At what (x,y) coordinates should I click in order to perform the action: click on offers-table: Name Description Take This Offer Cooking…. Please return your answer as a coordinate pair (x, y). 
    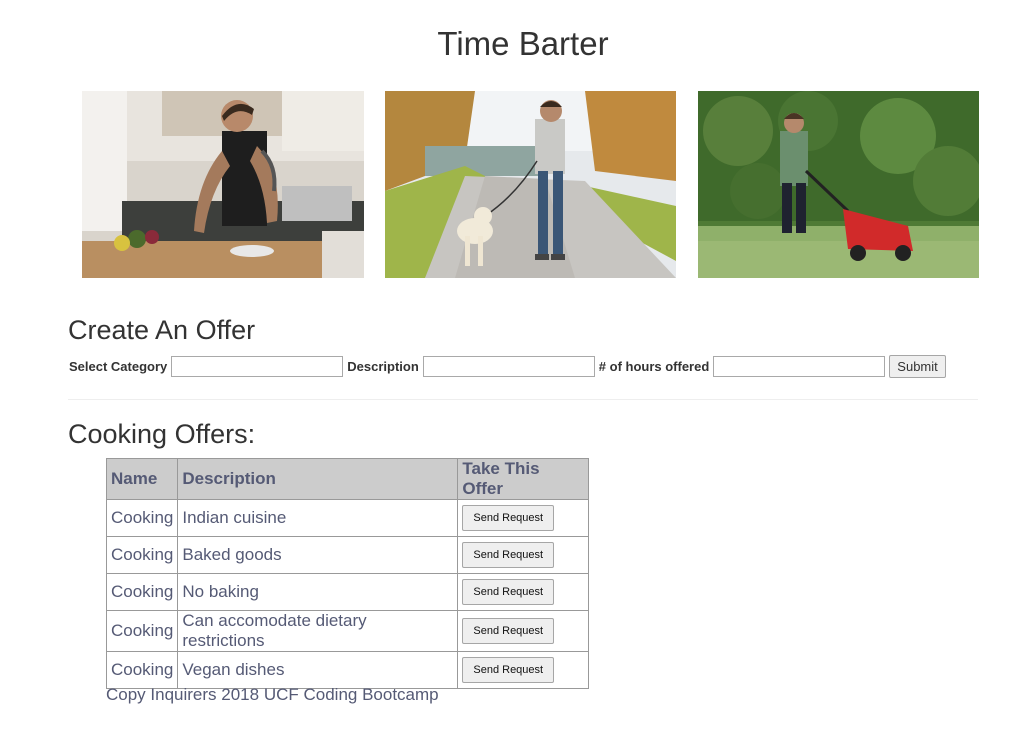
    Looking at the image, I should click on (347, 573).